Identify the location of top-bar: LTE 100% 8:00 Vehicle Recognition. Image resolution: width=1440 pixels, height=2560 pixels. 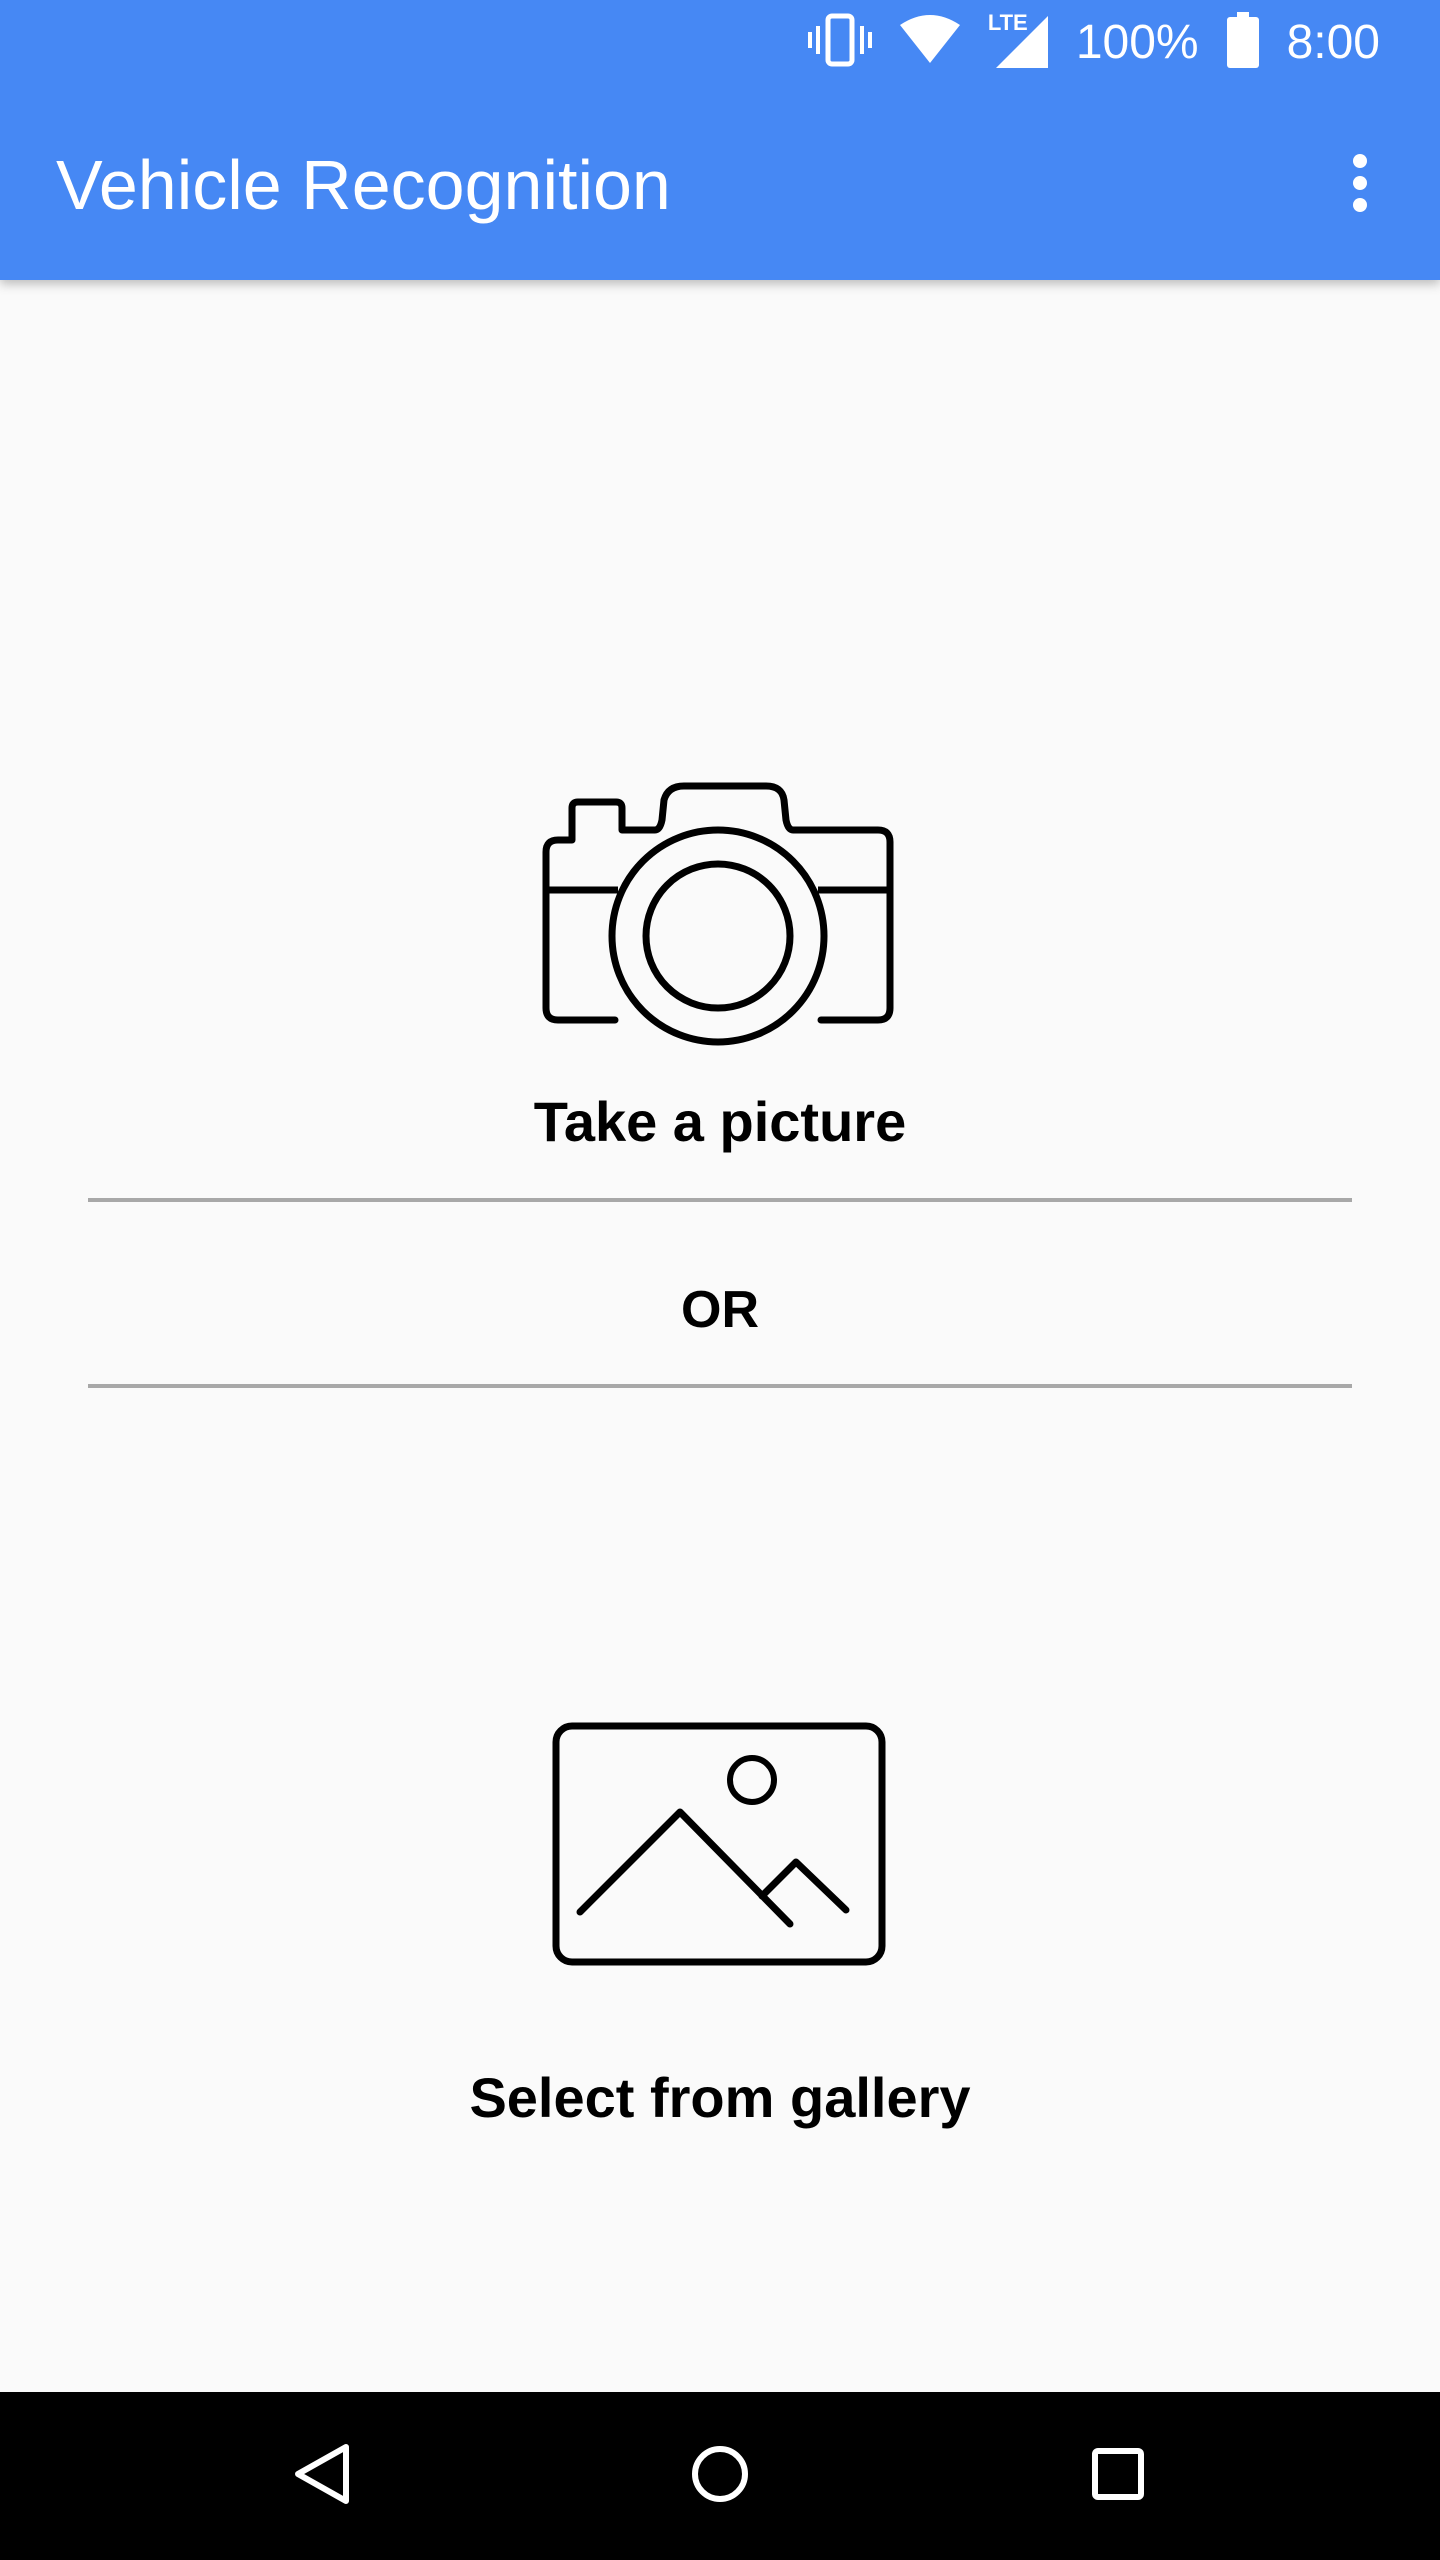
(720, 140).